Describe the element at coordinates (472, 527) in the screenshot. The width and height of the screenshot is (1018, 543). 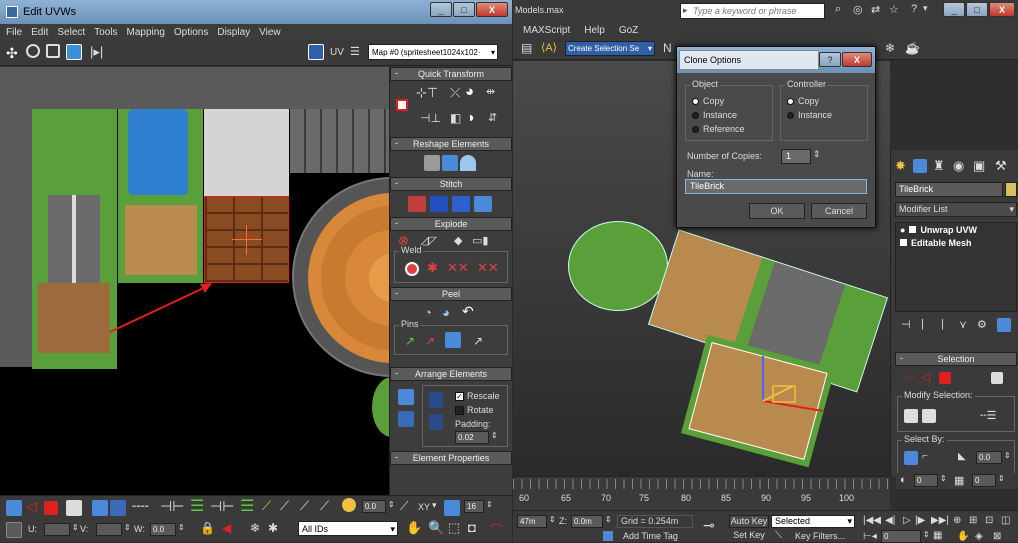
I see `zoom-extents-icon: ◘` at that location.